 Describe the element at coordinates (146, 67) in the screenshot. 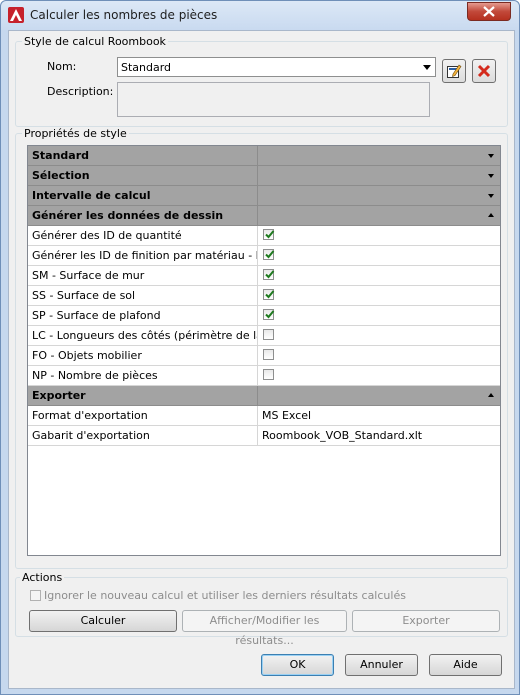

I see `style-name-value: Standard` at that location.